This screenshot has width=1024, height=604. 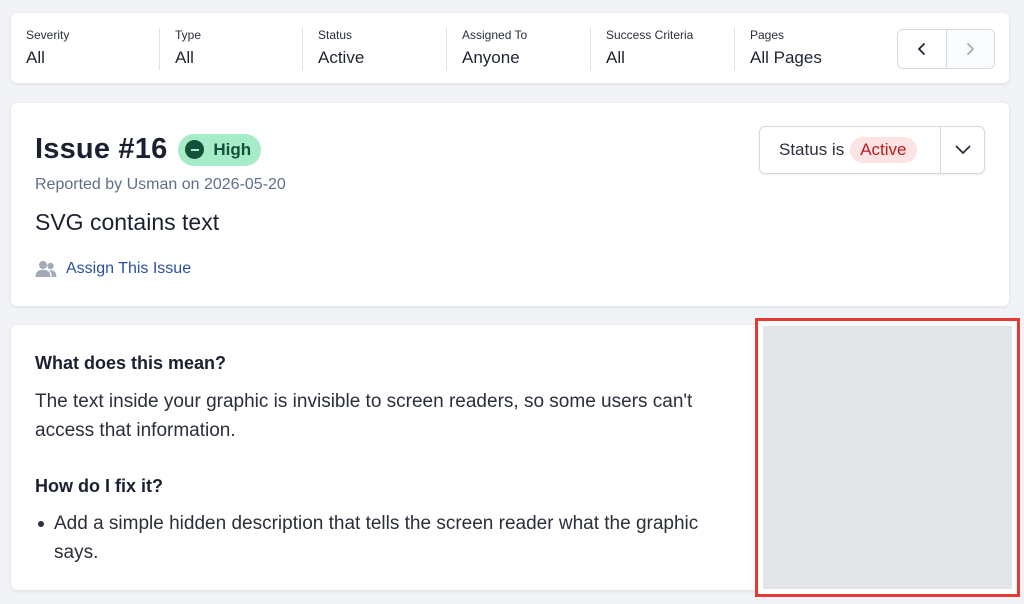 What do you see at coordinates (195, 149) in the screenshot?
I see `minus-circle-icon` at bounding box center [195, 149].